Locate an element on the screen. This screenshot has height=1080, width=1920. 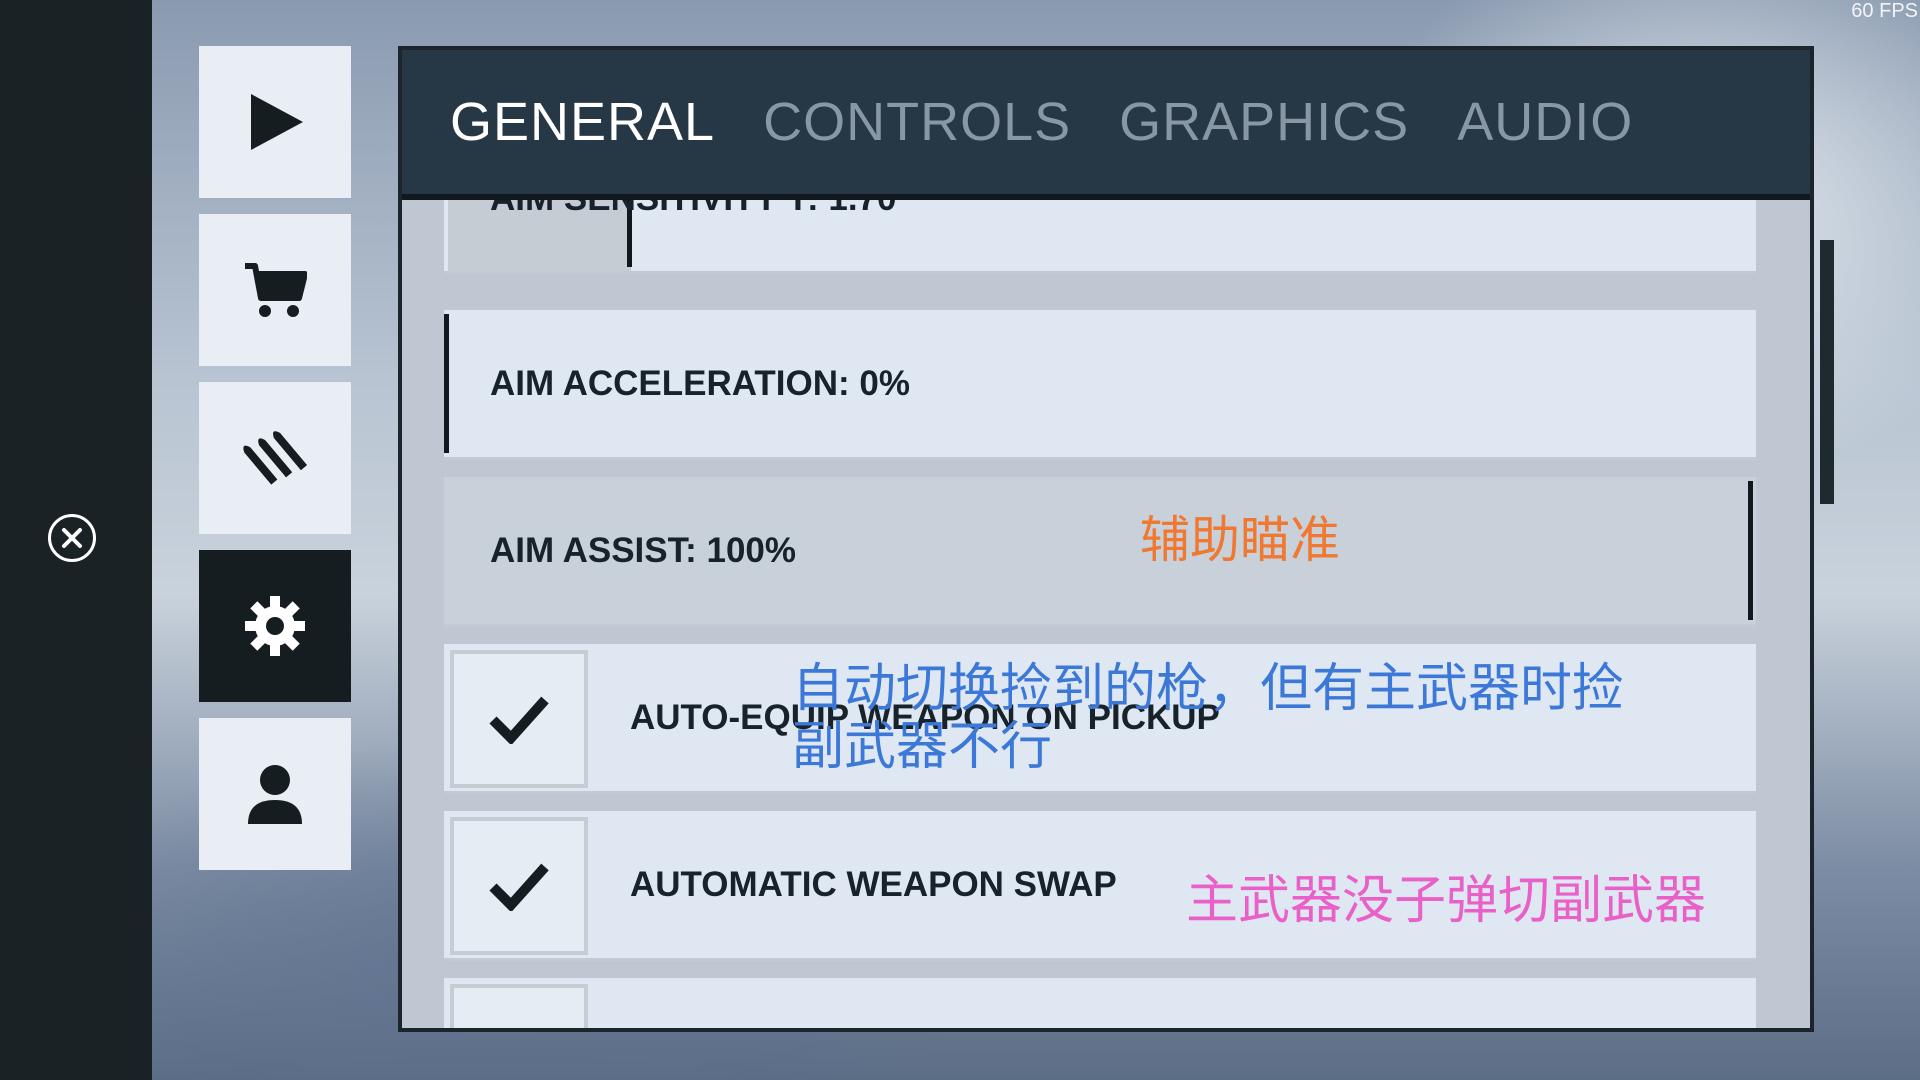
auto-swap-checkbox is located at coordinates (519, 886).